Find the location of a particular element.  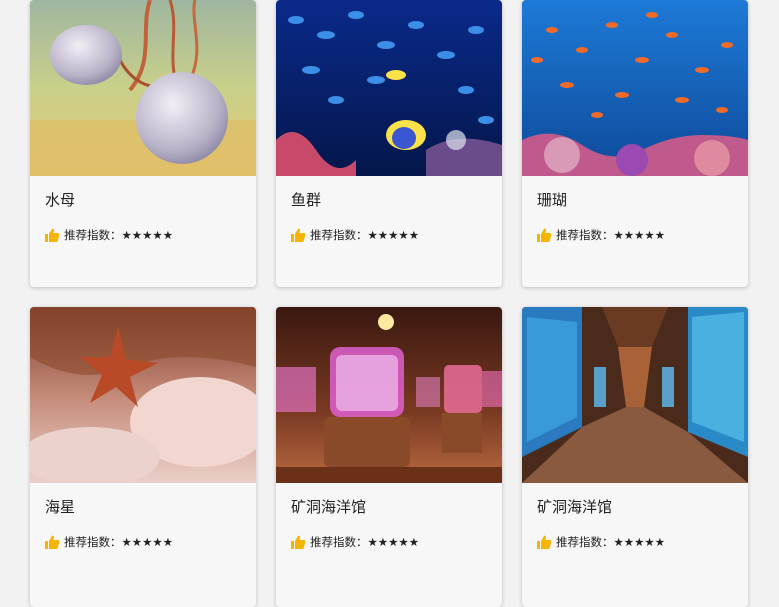

card-fish-school: 鱼群 推荐指数： ★★★★★ is located at coordinates (389, 143).